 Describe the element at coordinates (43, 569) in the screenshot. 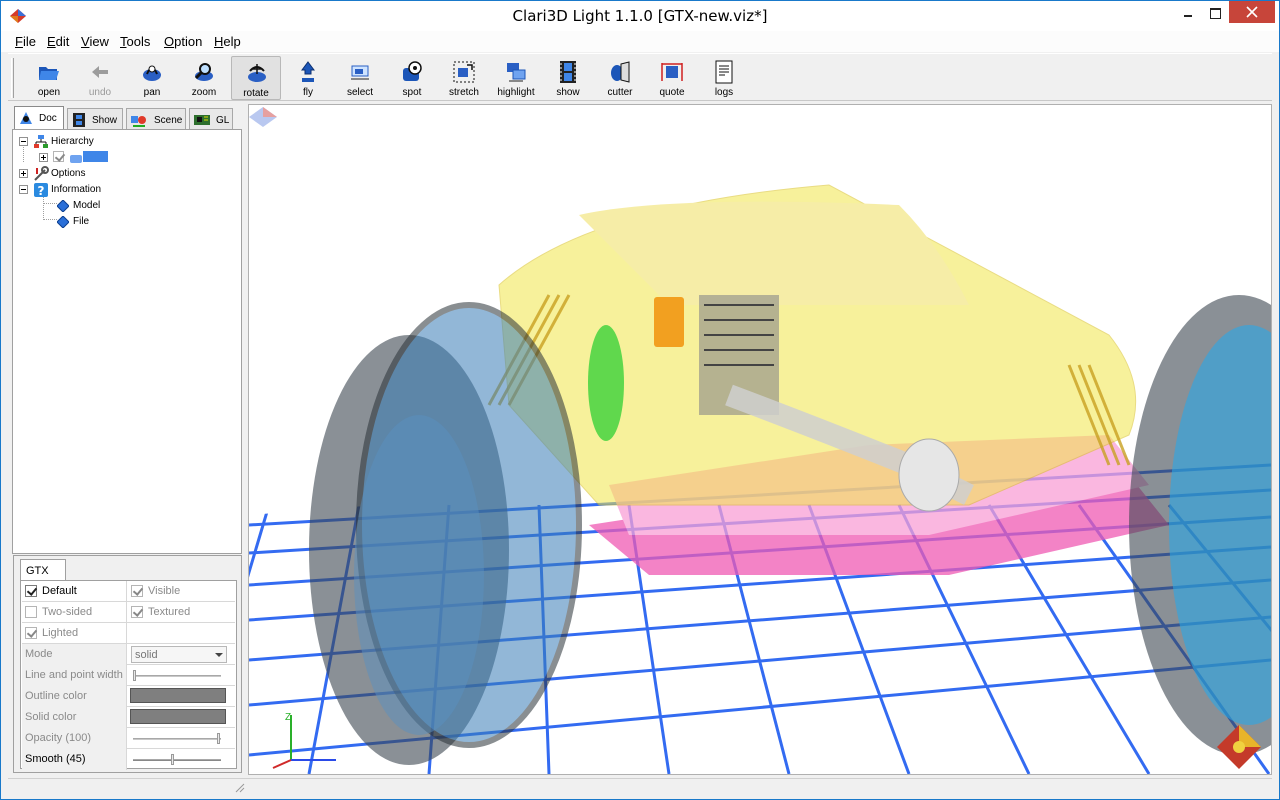

I see `properties-tab: GTX` at that location.